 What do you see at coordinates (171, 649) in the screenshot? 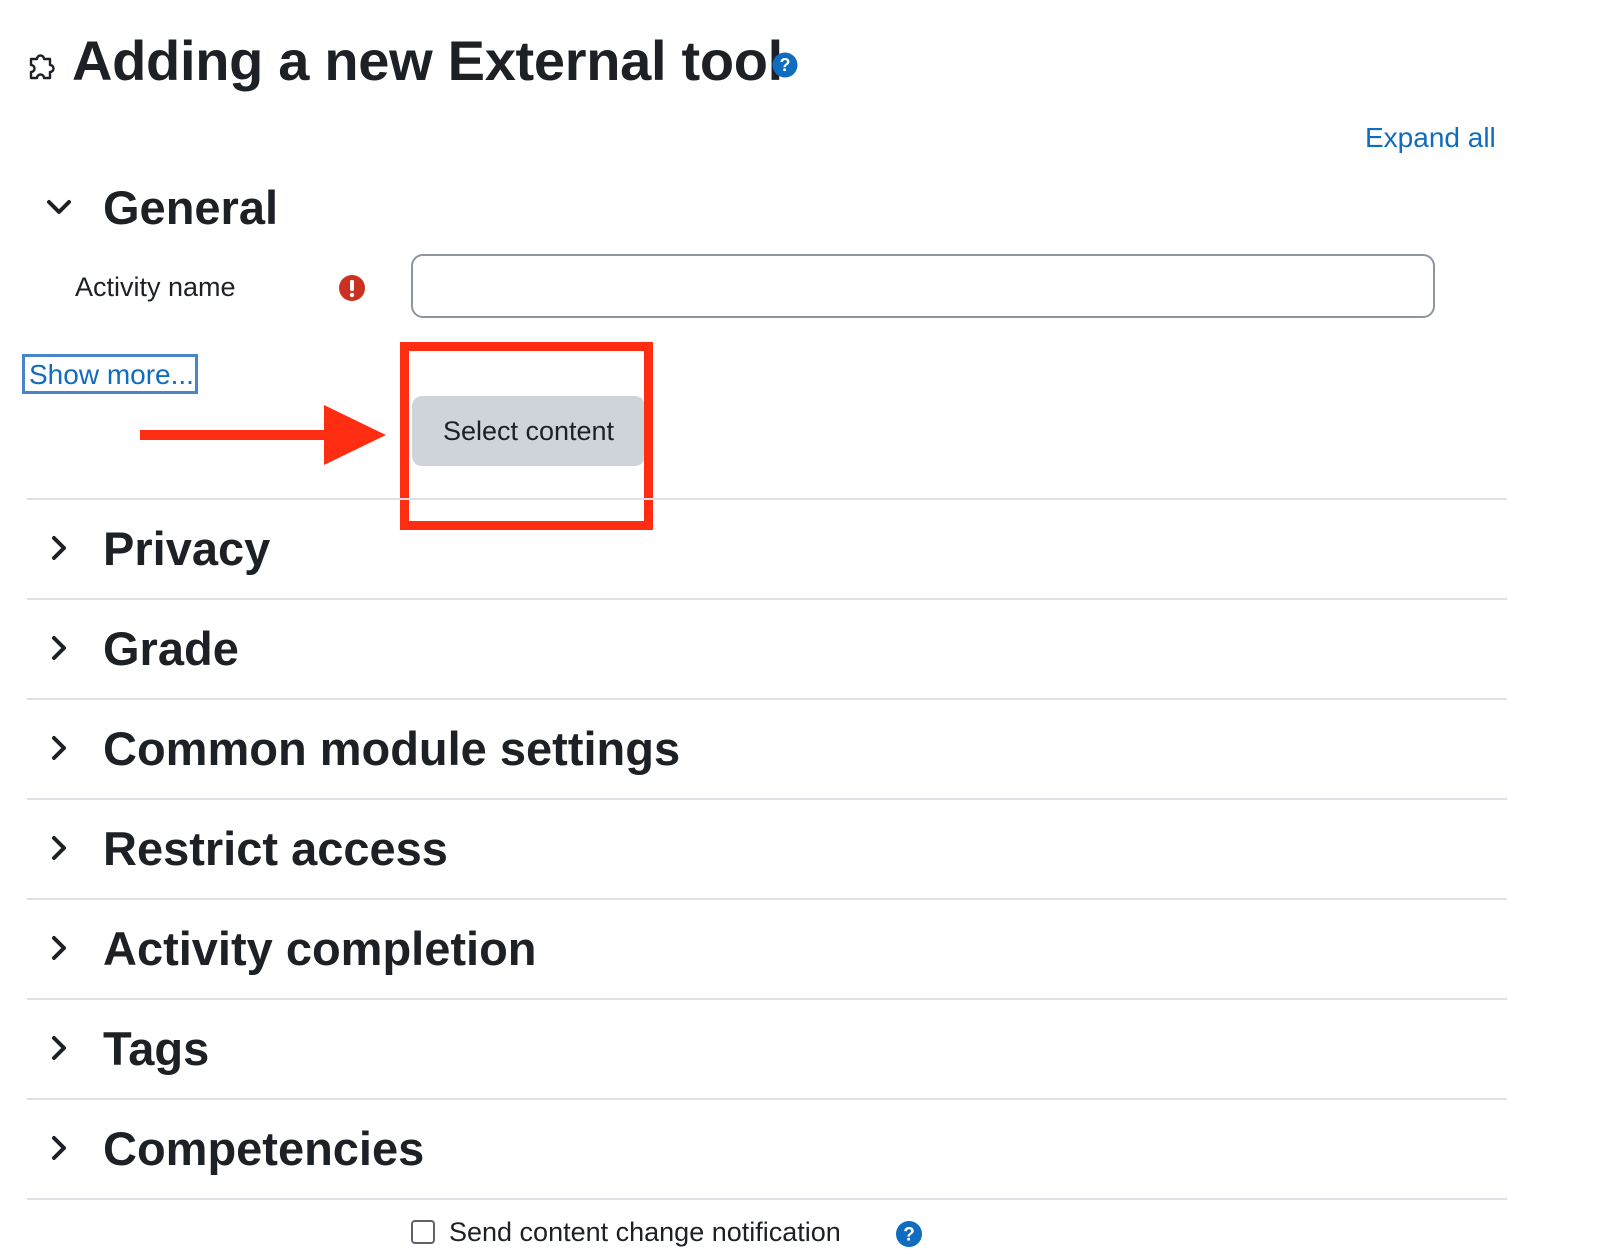
I see `section-title-grade: Grade` at bounding box center [171, 649].